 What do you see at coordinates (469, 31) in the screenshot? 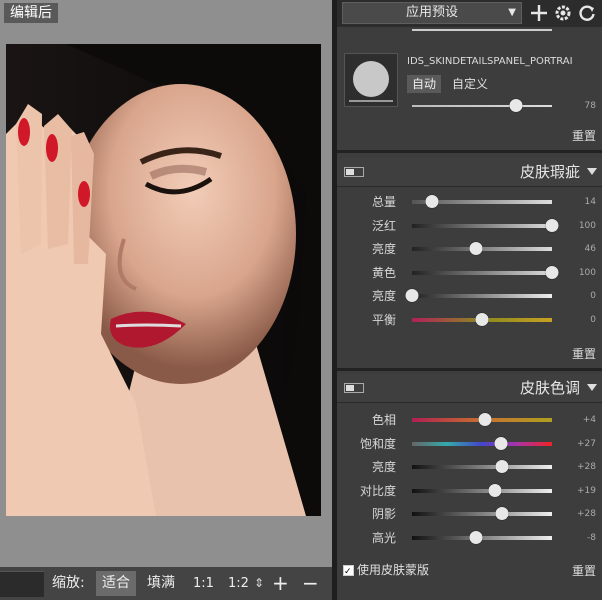
I see `clipped-slider` at bounding box center [469, 31].